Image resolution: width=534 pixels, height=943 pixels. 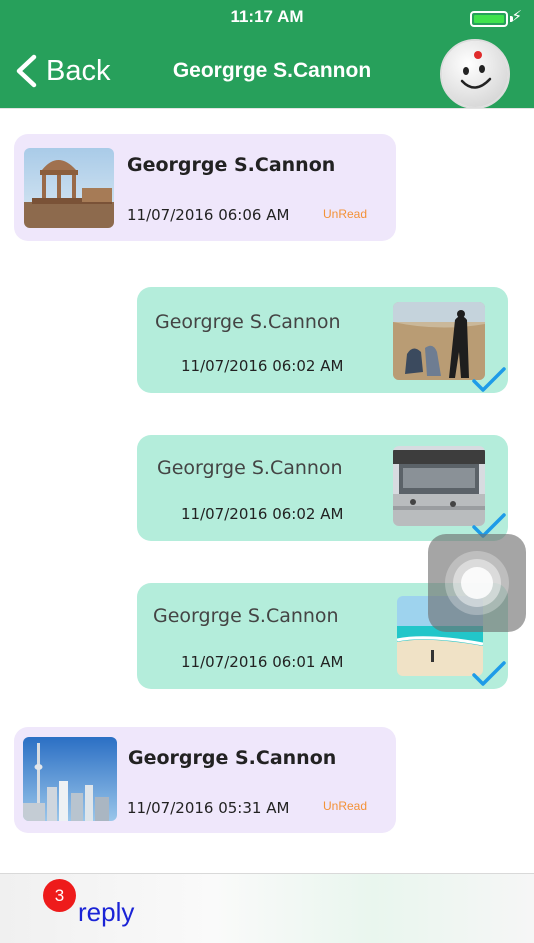 What do you see at coordinates (208, 808) in the screenshot?
I see `message-time: 11/07/2016 05:31 AM` at bounding box center [208, 808].